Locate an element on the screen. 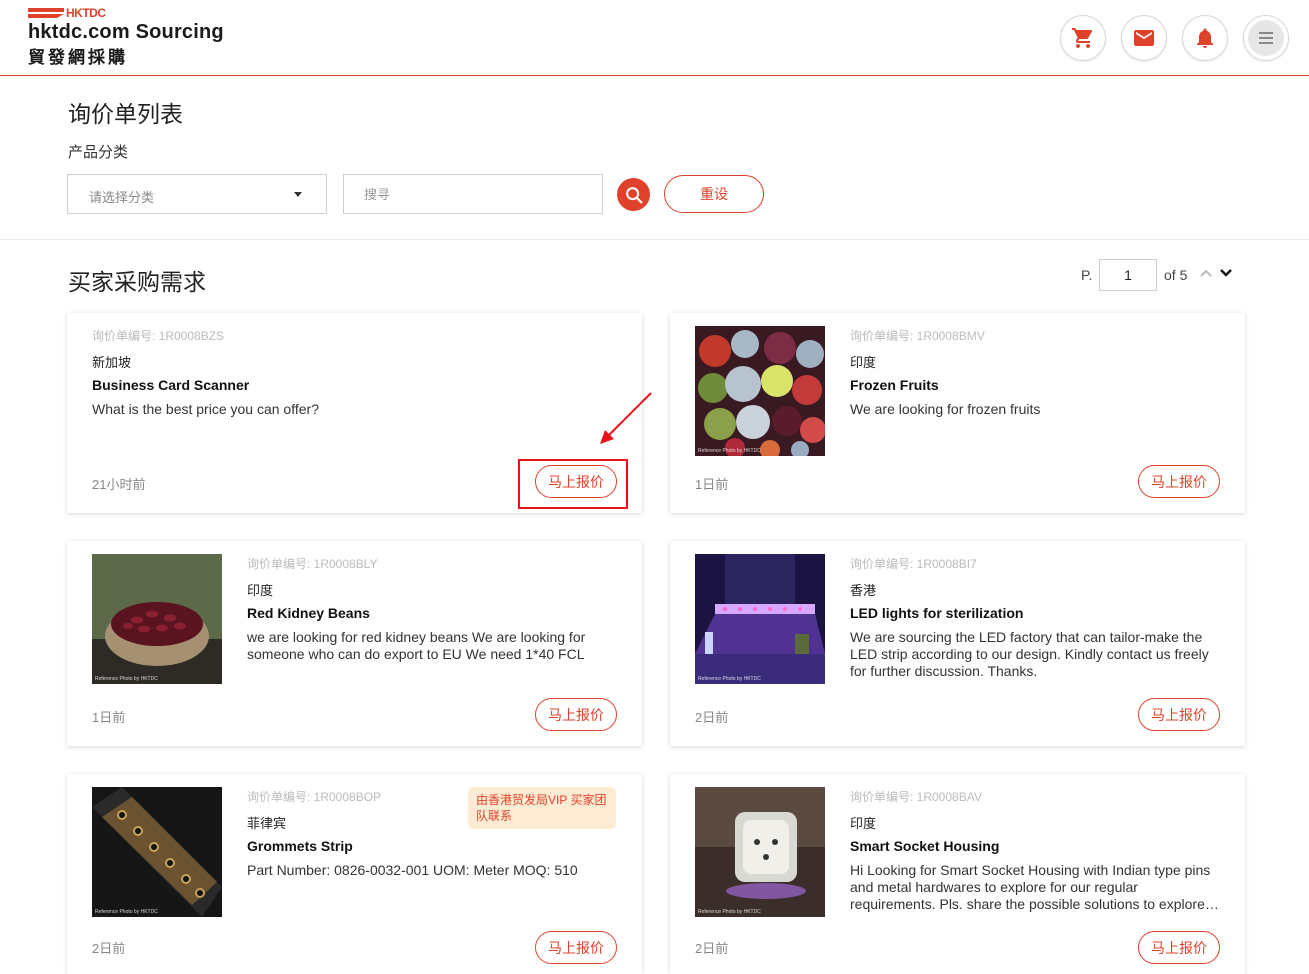 Image resolution: width=1309 pixels, height=974 pixels. product-image-grommets-strip: Reference Photo by HKTDC is located at coordinates (157, 852).